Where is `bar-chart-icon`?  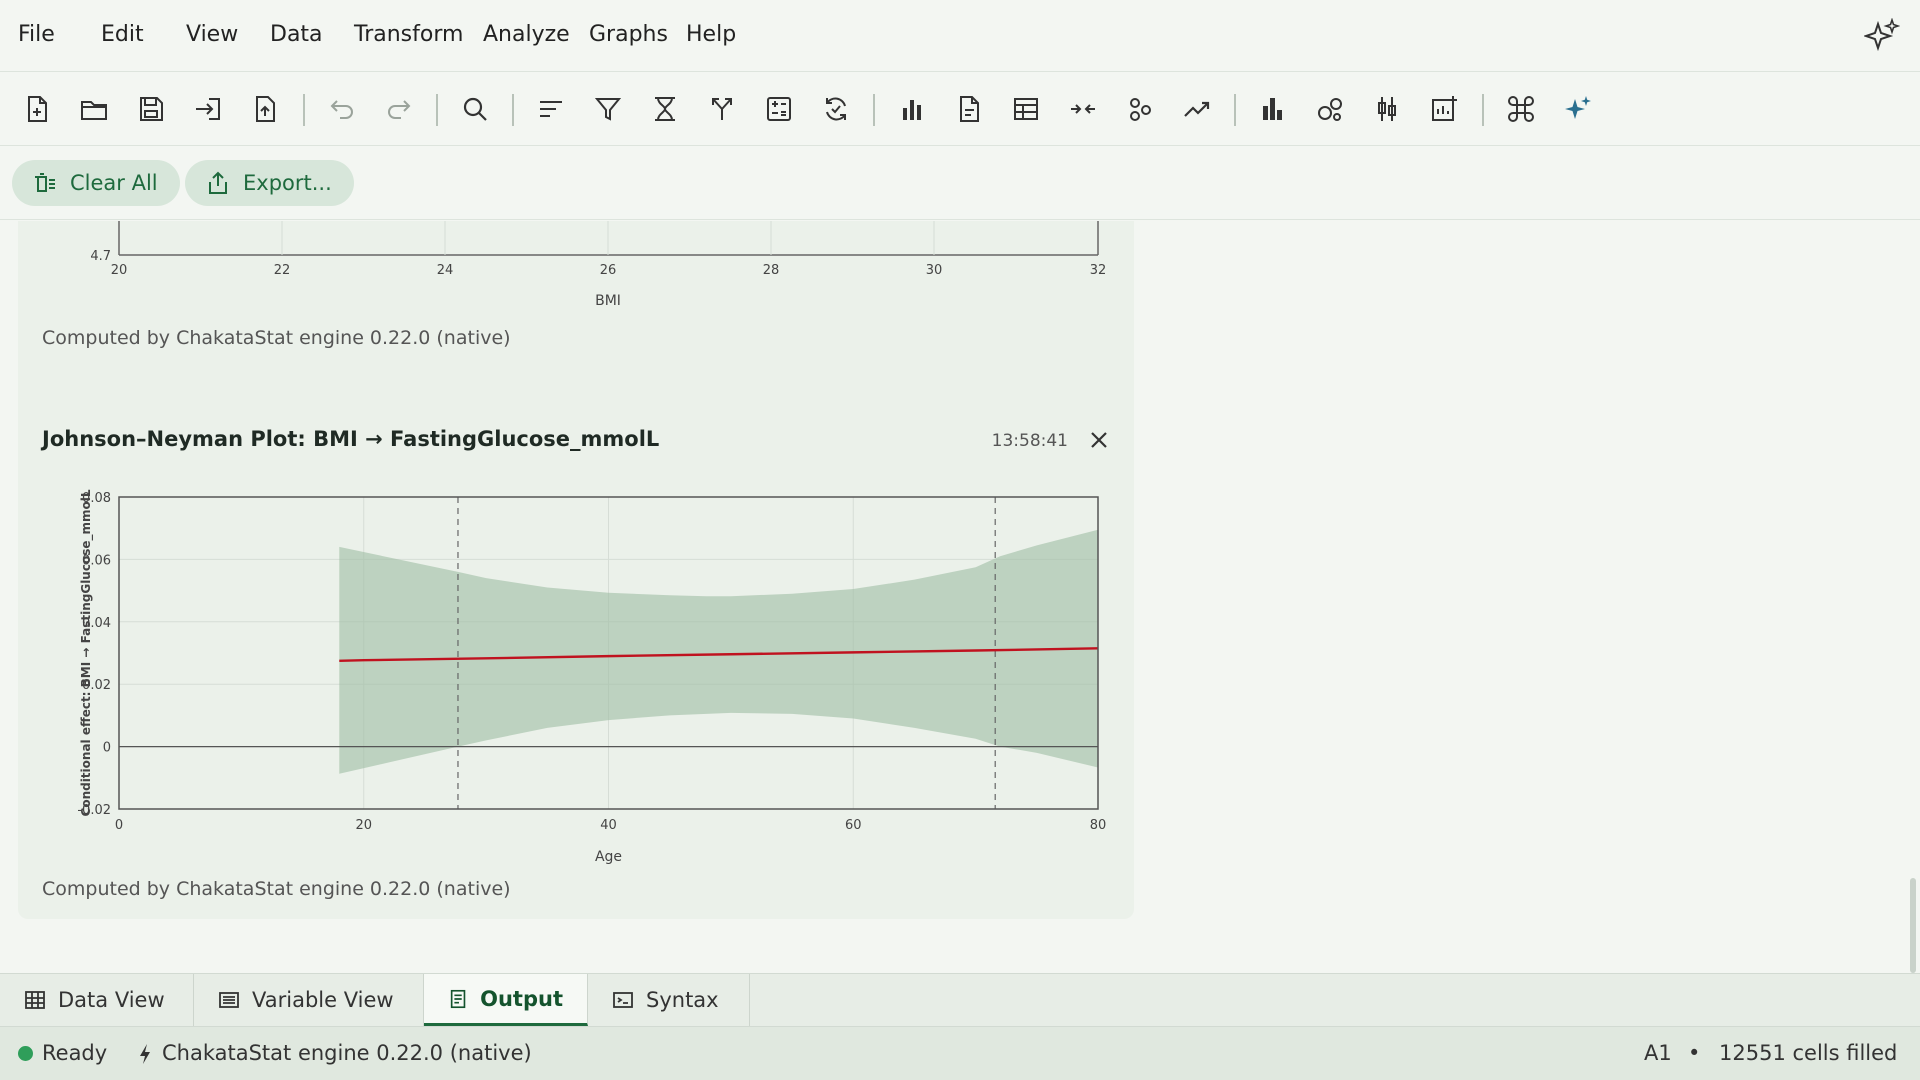
bar-chart-icon is located at coordinates (912, 109).